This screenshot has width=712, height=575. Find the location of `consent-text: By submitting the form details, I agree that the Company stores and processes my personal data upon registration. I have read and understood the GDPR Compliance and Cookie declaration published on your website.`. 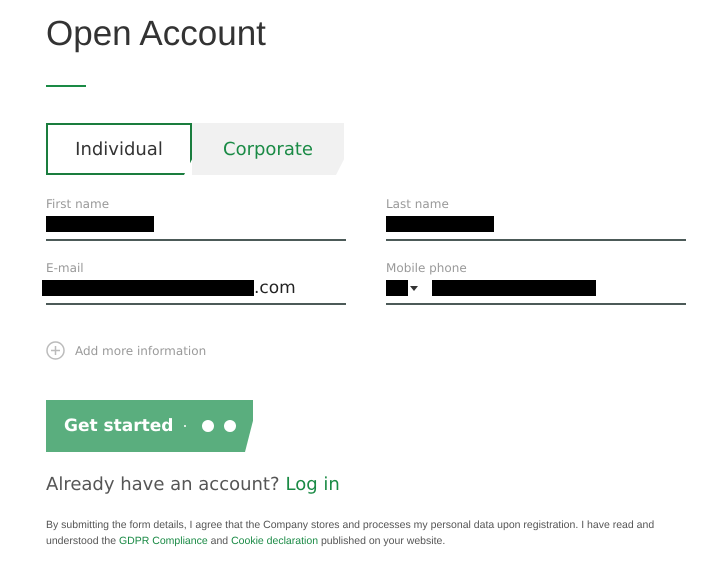

consent-text: By submitting the form details, I agree that the Company stores and processes my personal data upon registration. I have read and understood the GDPR Compliance and Cookie declaration published on your website. is located at coordinates (351, 533).